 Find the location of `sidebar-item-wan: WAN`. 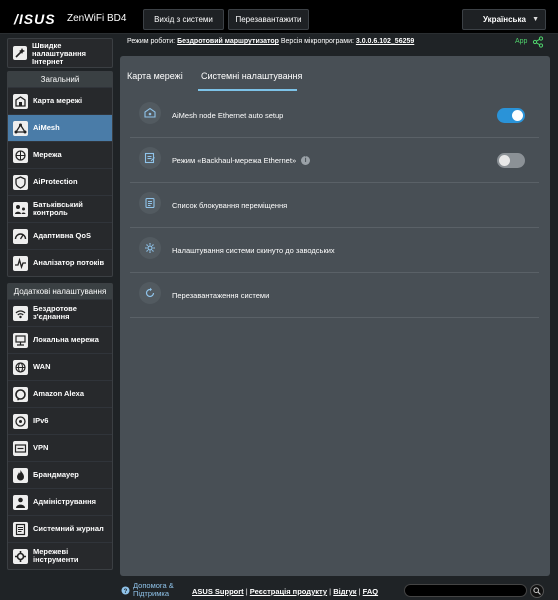

sidebar-item-wan: WAN is located at coordinates (60, 366).